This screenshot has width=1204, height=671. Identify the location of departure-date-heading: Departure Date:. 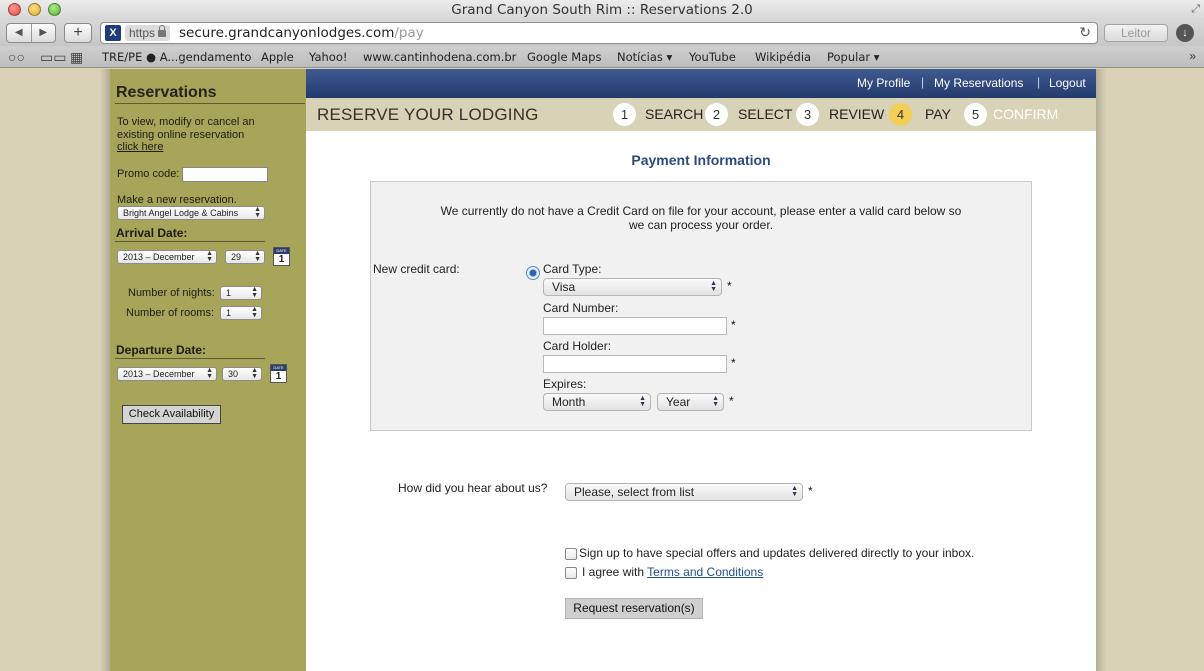
(161, 350).